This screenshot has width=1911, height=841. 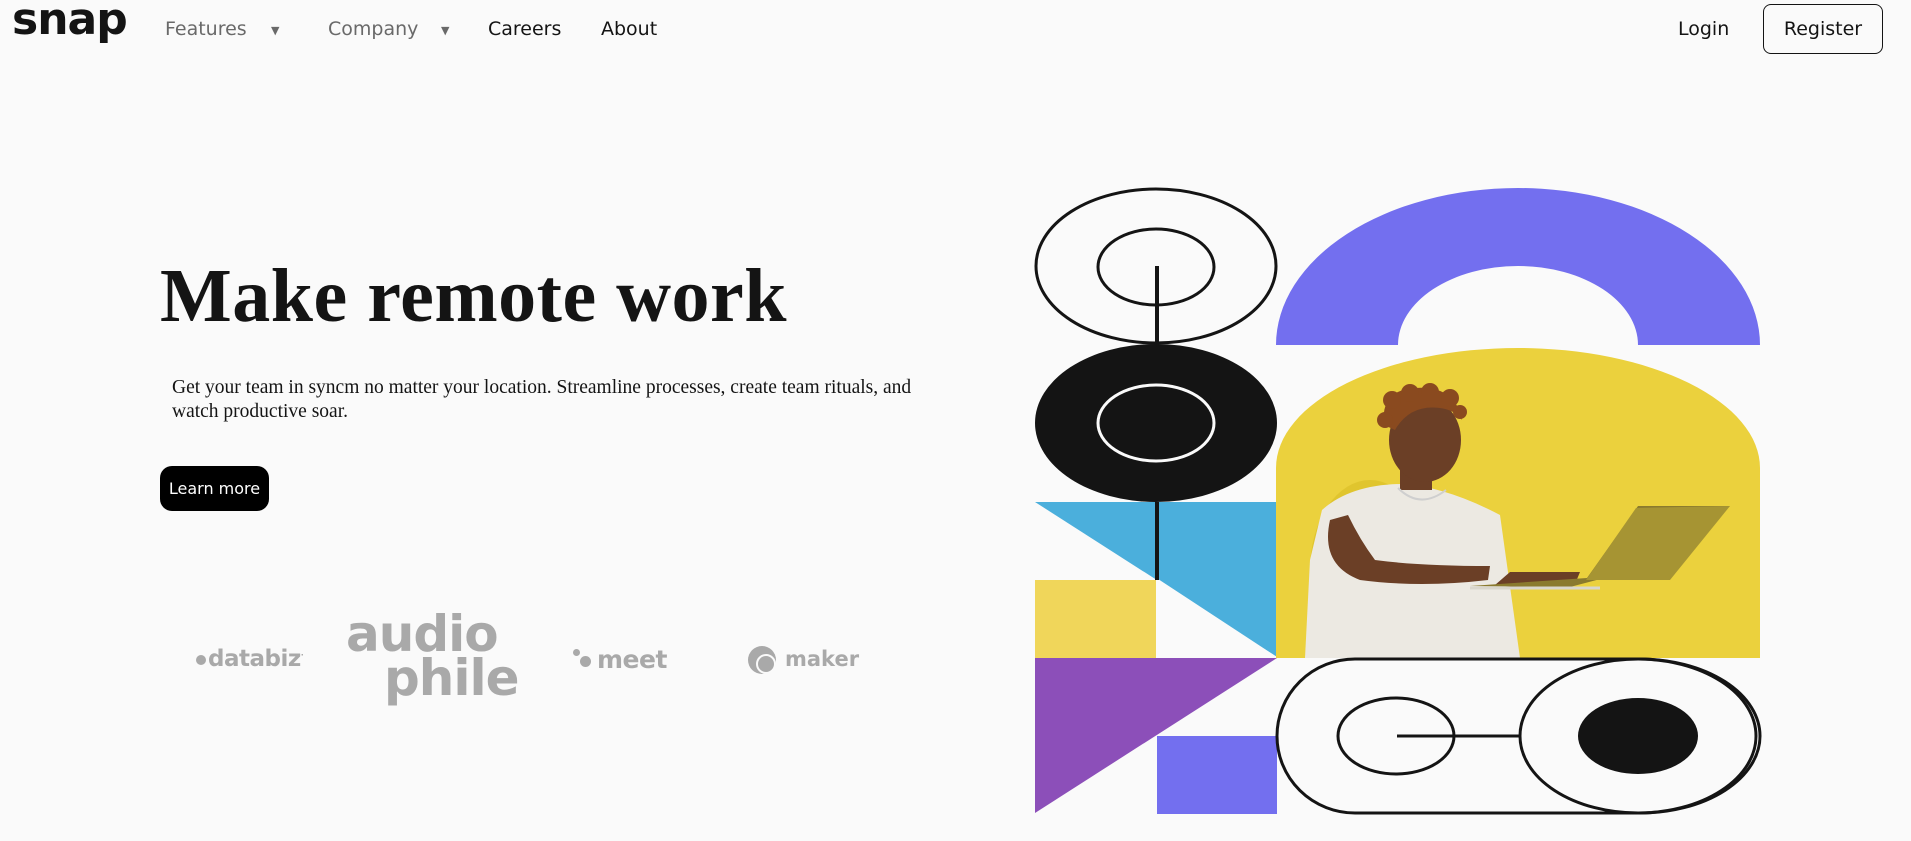 What do you see at coordinates (1518, 503) in the screenshot?
I see `hero-person-photo` at bounding box center [1518, 503].